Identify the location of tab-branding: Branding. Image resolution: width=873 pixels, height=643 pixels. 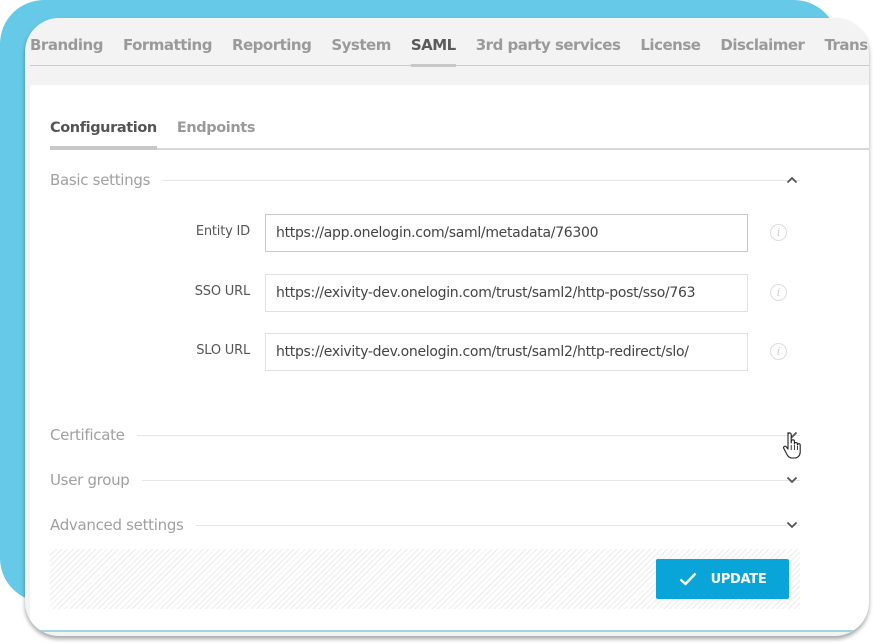
(66, 50).